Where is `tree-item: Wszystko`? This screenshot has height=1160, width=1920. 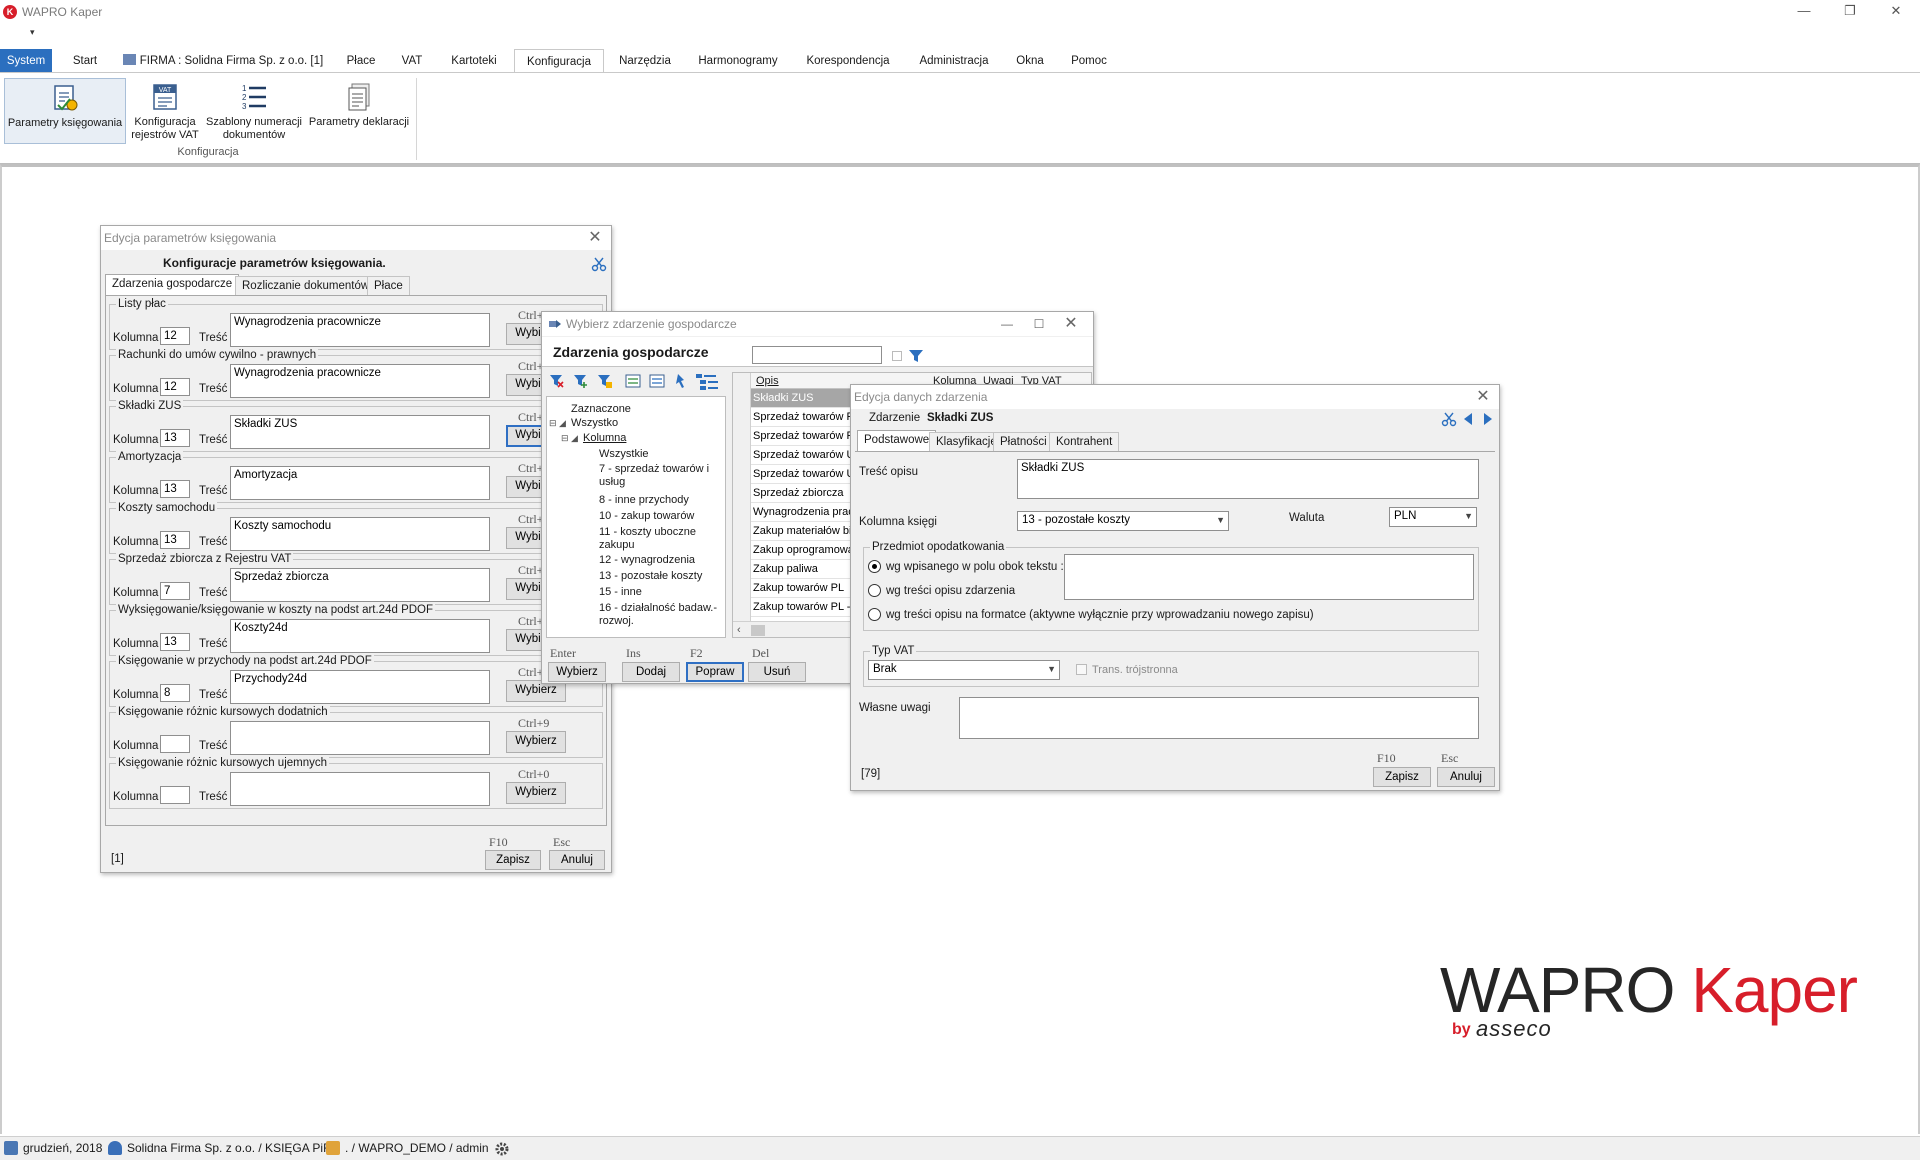
tree-item: Wszystko is located at coordinates (594, 423).